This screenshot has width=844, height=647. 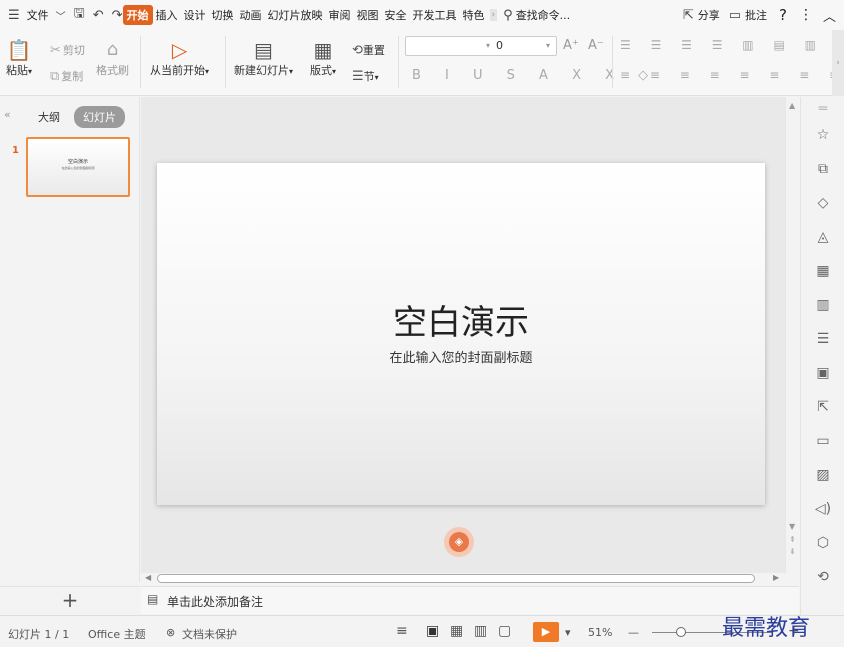 I want to click on assistant-icon: ◈, so click(x=459, y=542).